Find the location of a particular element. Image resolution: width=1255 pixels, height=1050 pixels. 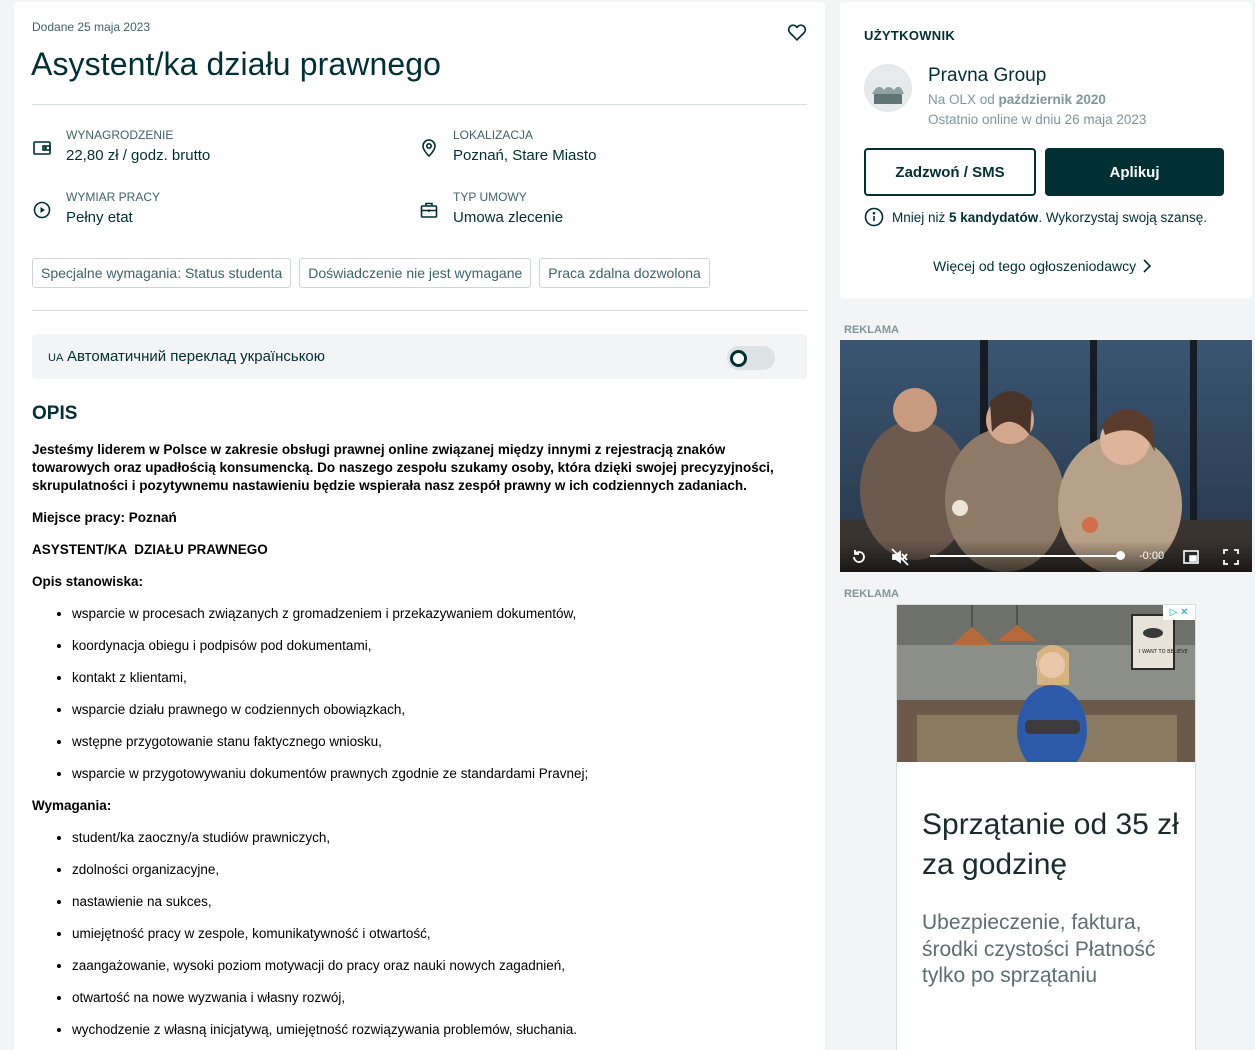

heart-icon is located at coordinates (797, 32).